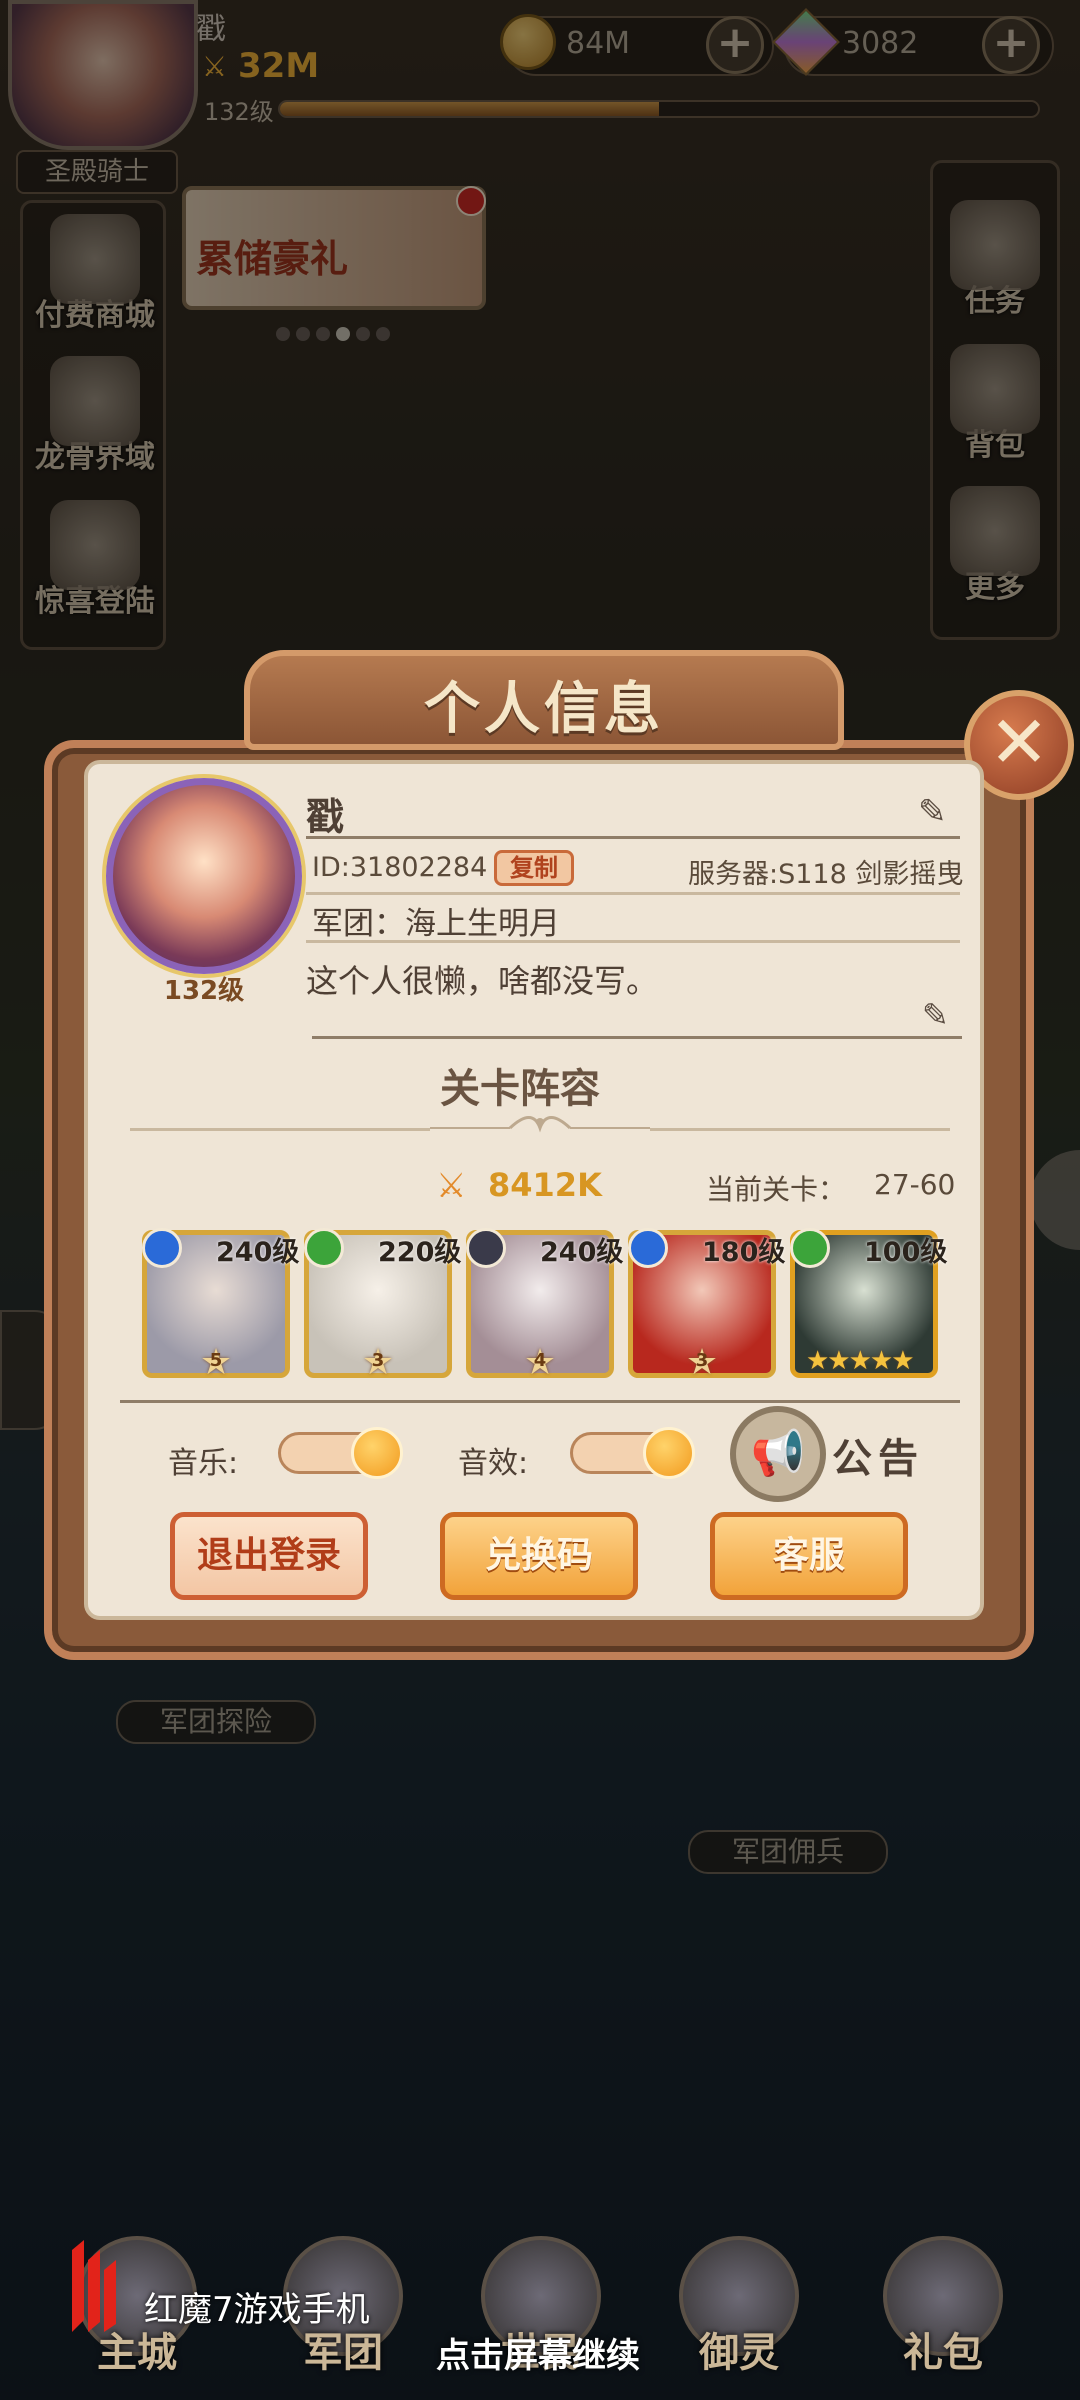 The height and width of the screenshot is (2400, 1080). What do you see at coordinates (739, 2307) in the screenshot?
I see `nav-spirits: 御灵` at bounding box center [739, 2307].